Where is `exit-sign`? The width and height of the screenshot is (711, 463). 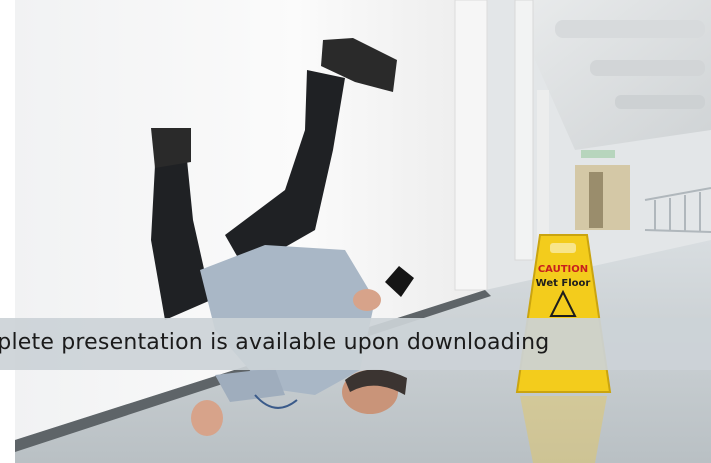 exit-sign is located at coordinates (598, 154).